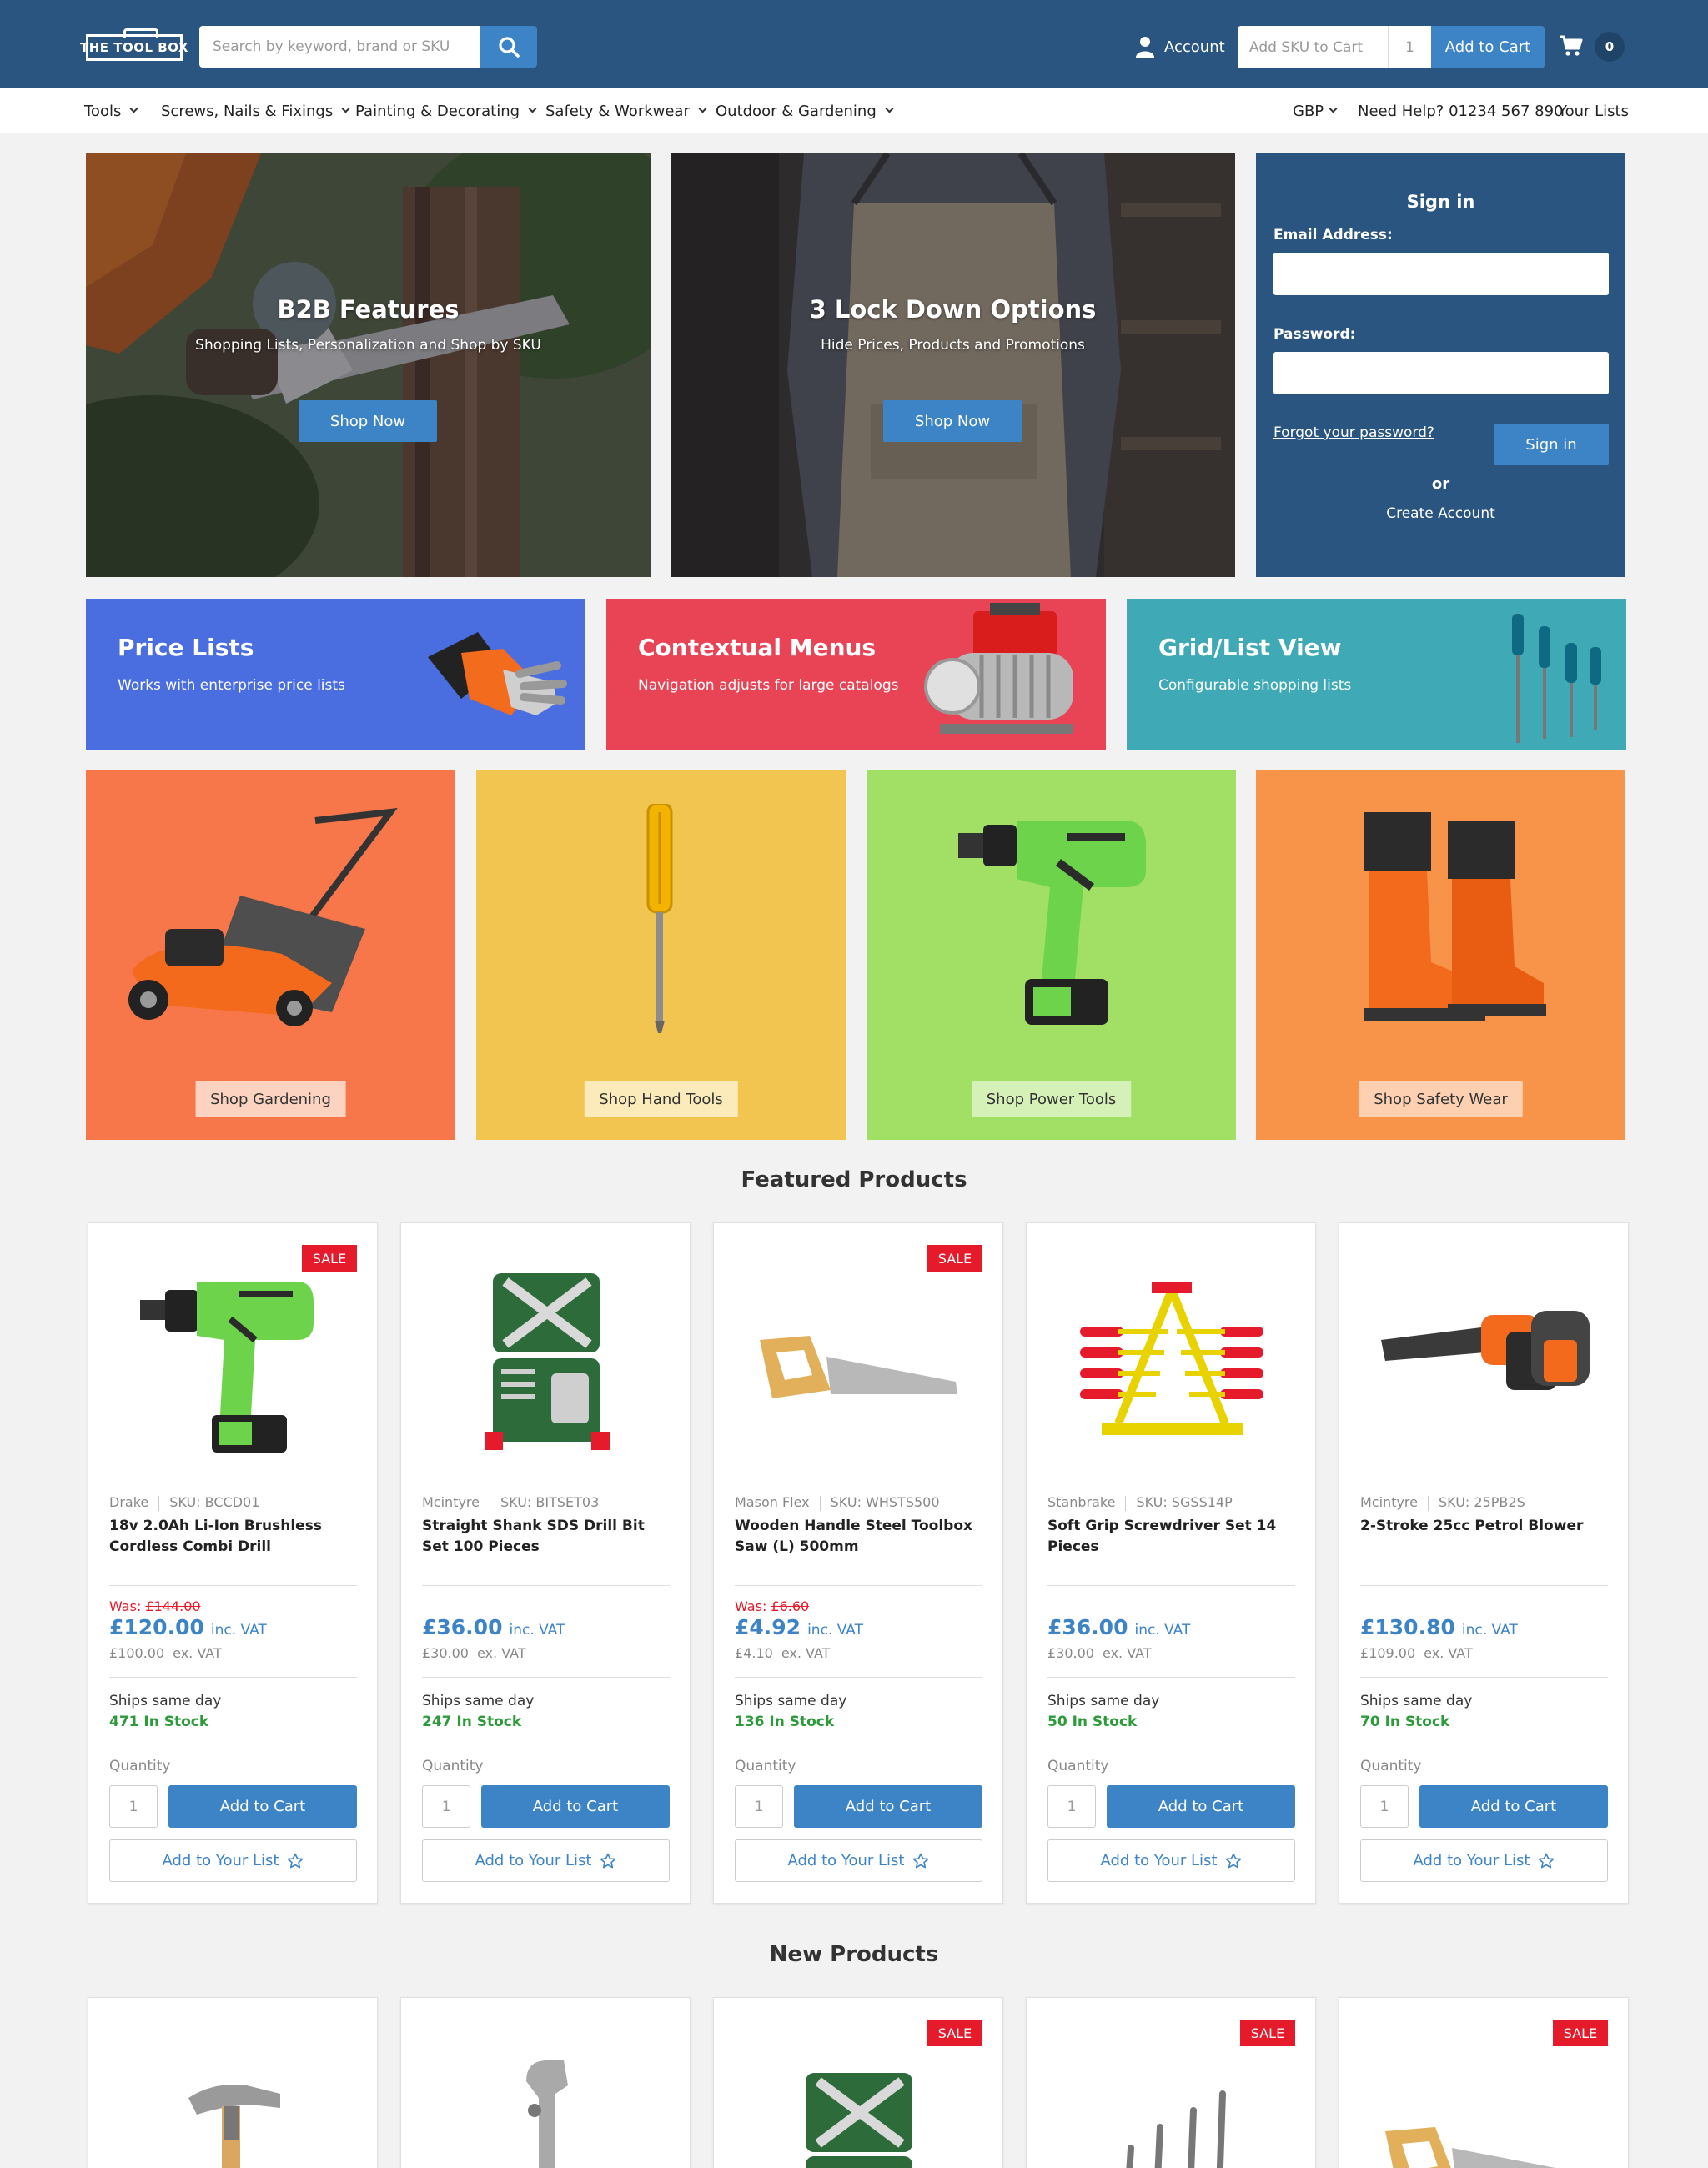 The height and width of the screenshot is (2168, 1708). I want to click on category-button: Shop Hand Tools, so click(661, 1099).